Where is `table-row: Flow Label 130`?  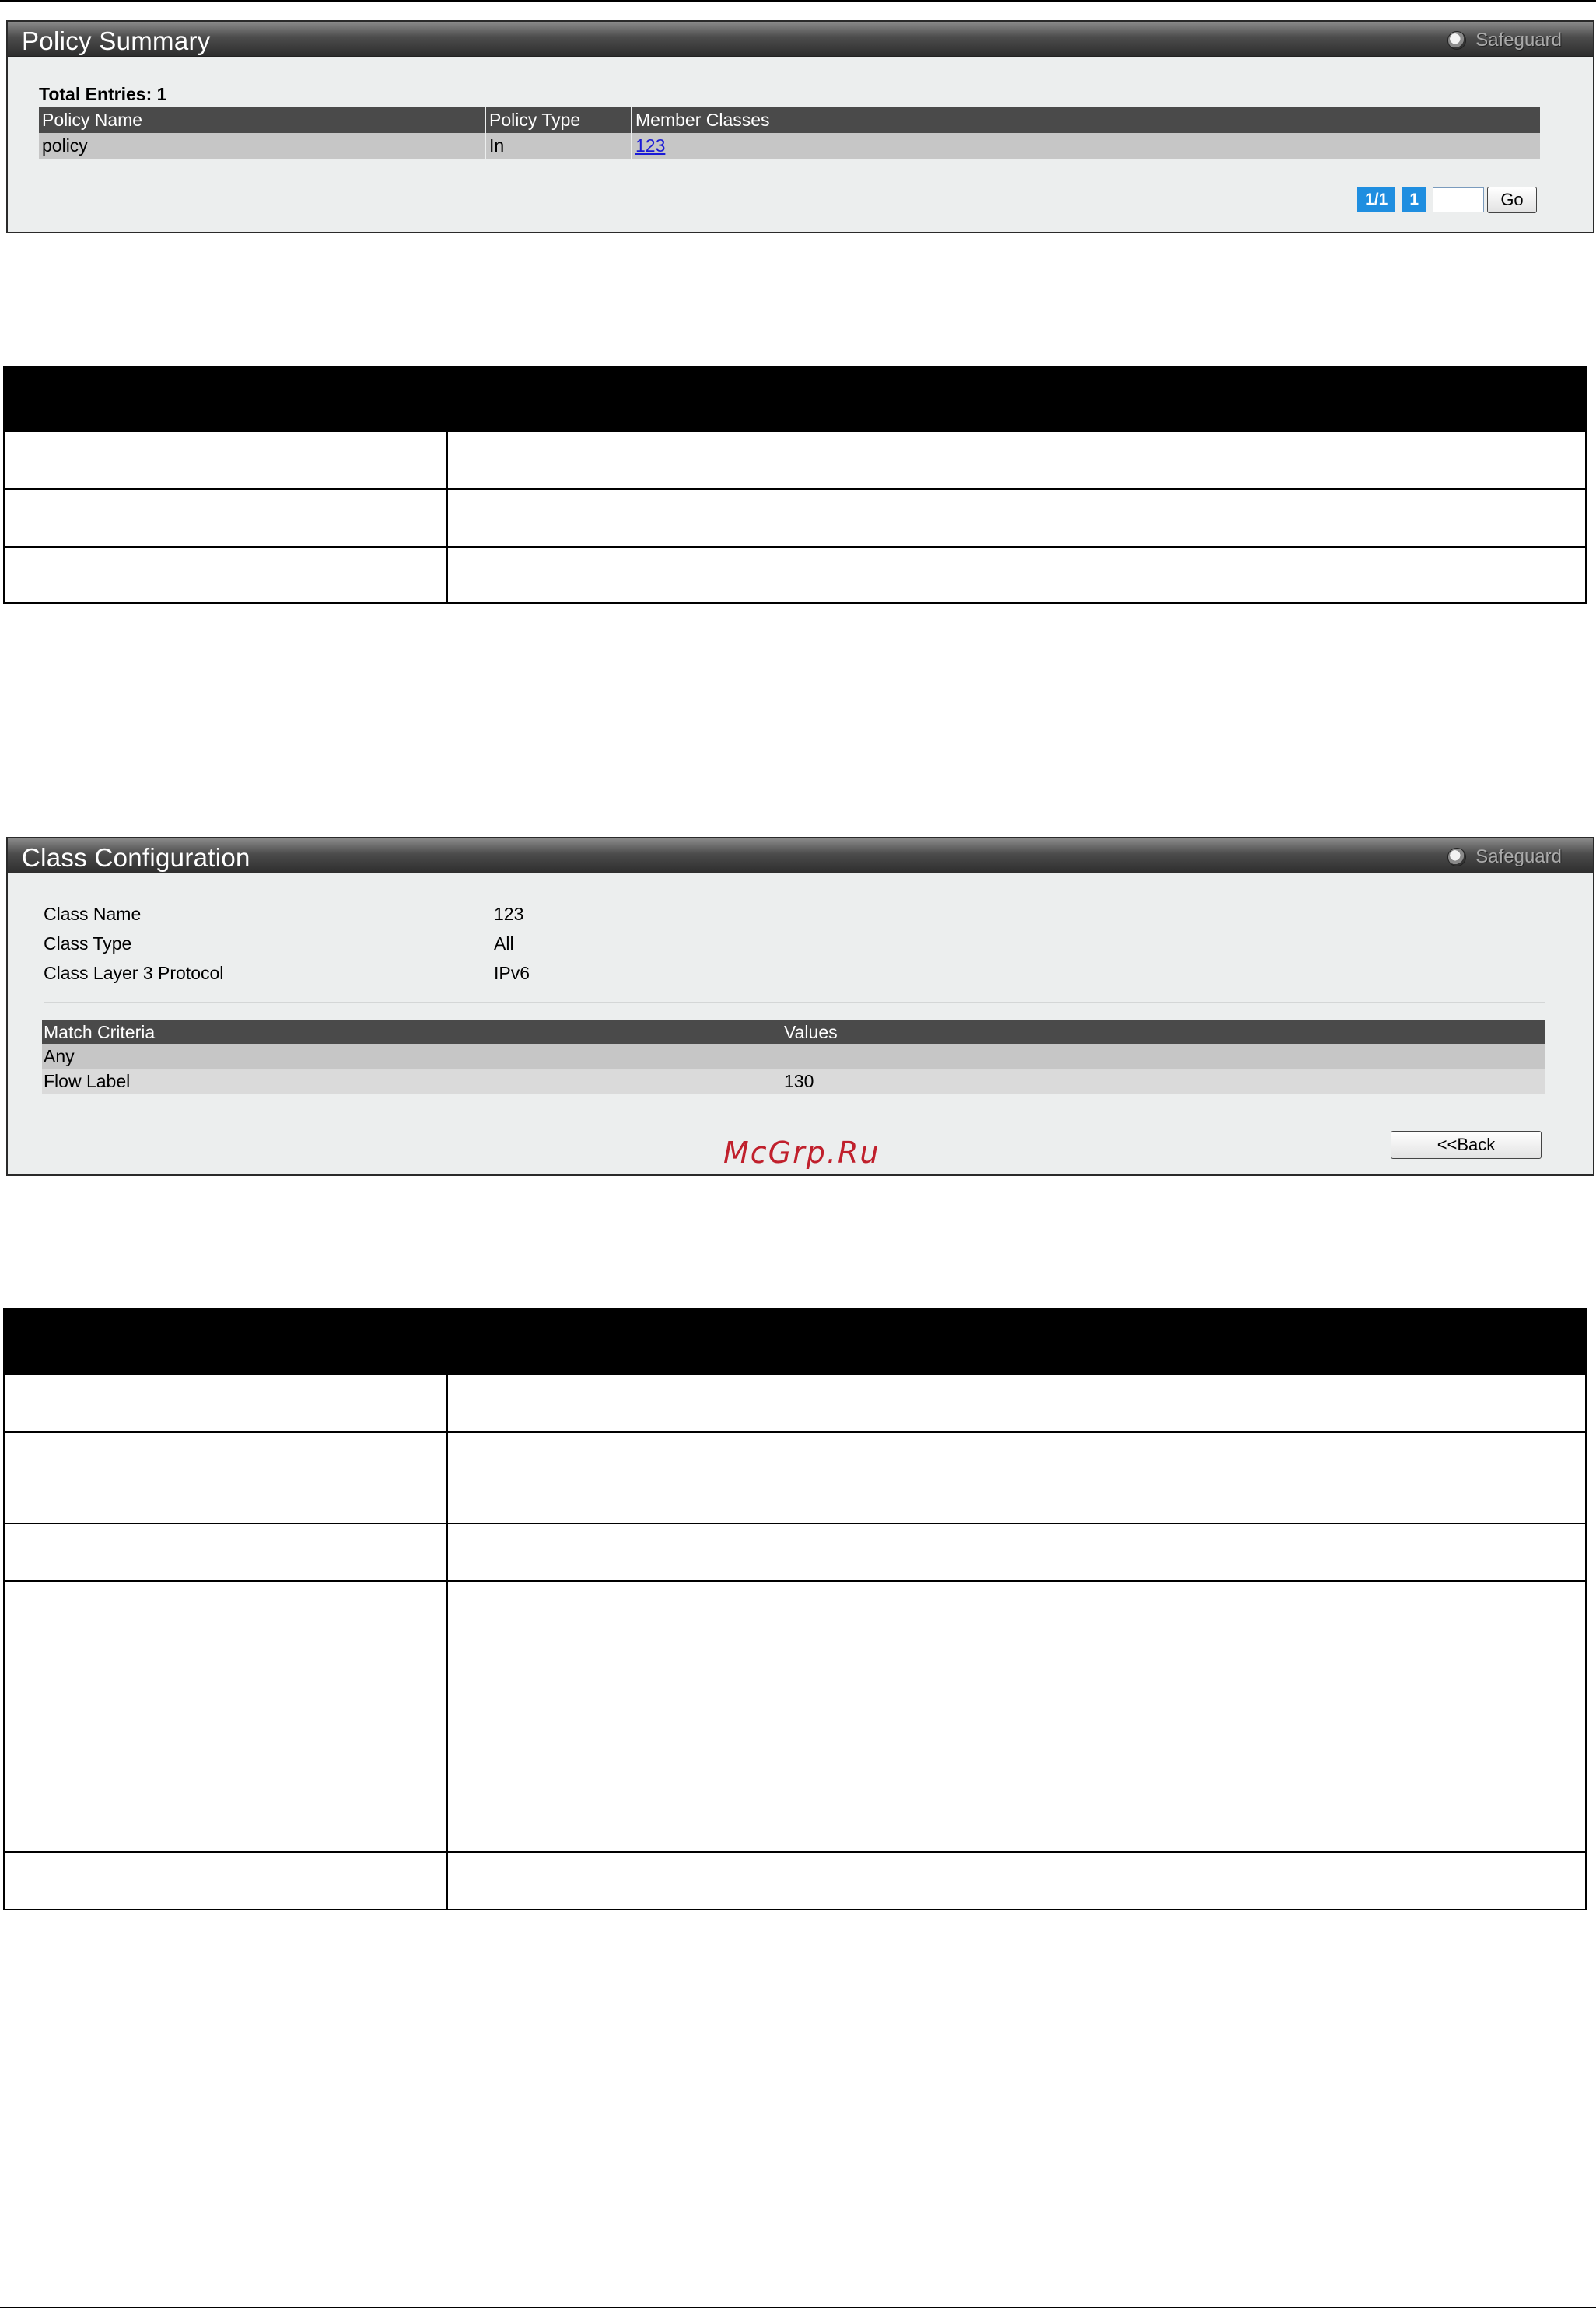 table-row: Flow Label 130 is located at coordinates (794, 1081).